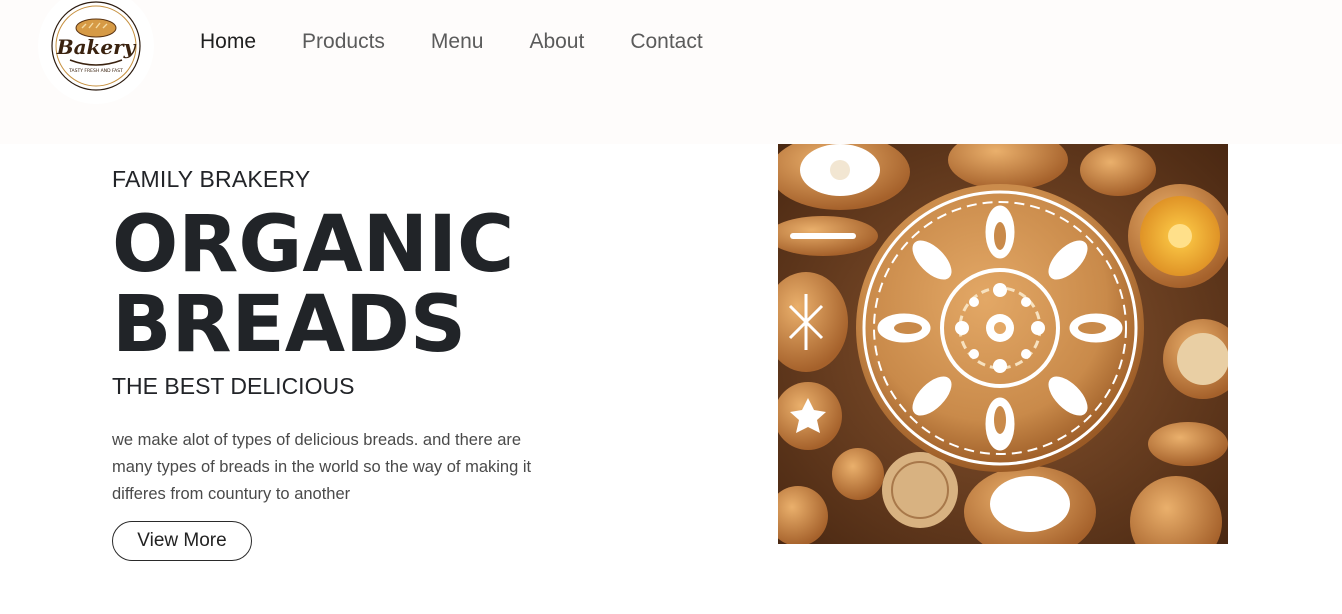 The width and height of the screenshot is (1342, 614). Describe the element at coordinates (233, 386) in the screenshot. I see `hero-subhead: THE BEST DELICIOUS` at that location.